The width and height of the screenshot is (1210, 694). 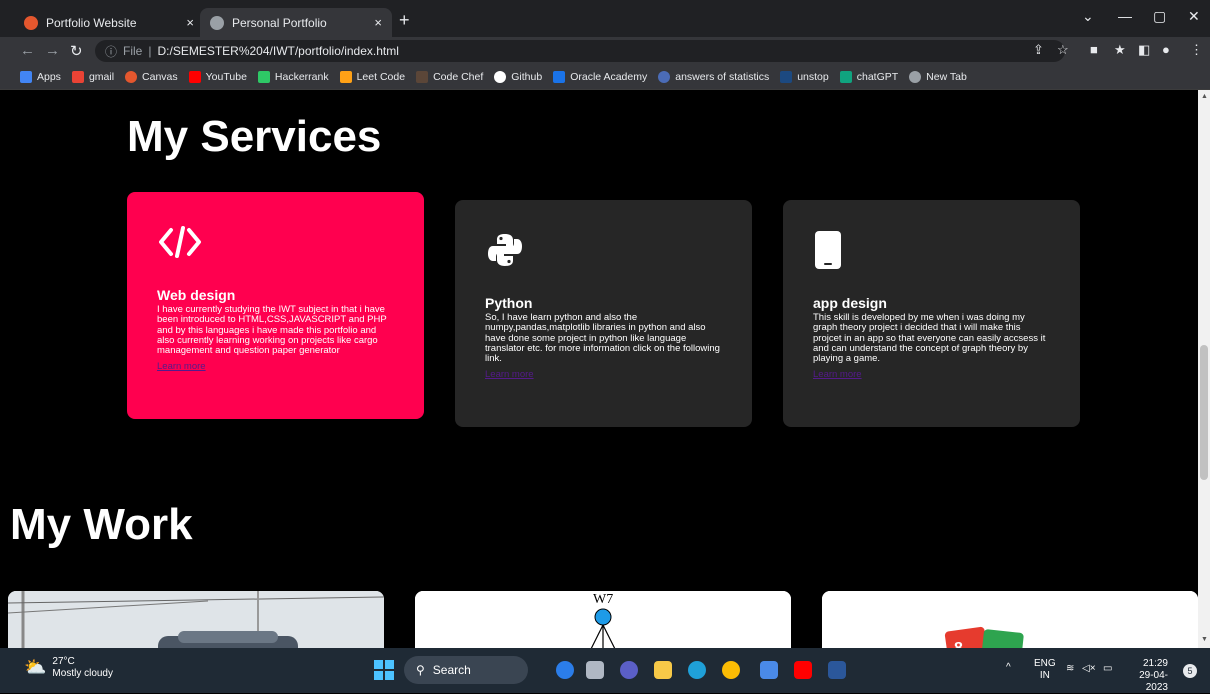 I want to click on tray-chevron-icon: ^, so click(x=1008, y=668).